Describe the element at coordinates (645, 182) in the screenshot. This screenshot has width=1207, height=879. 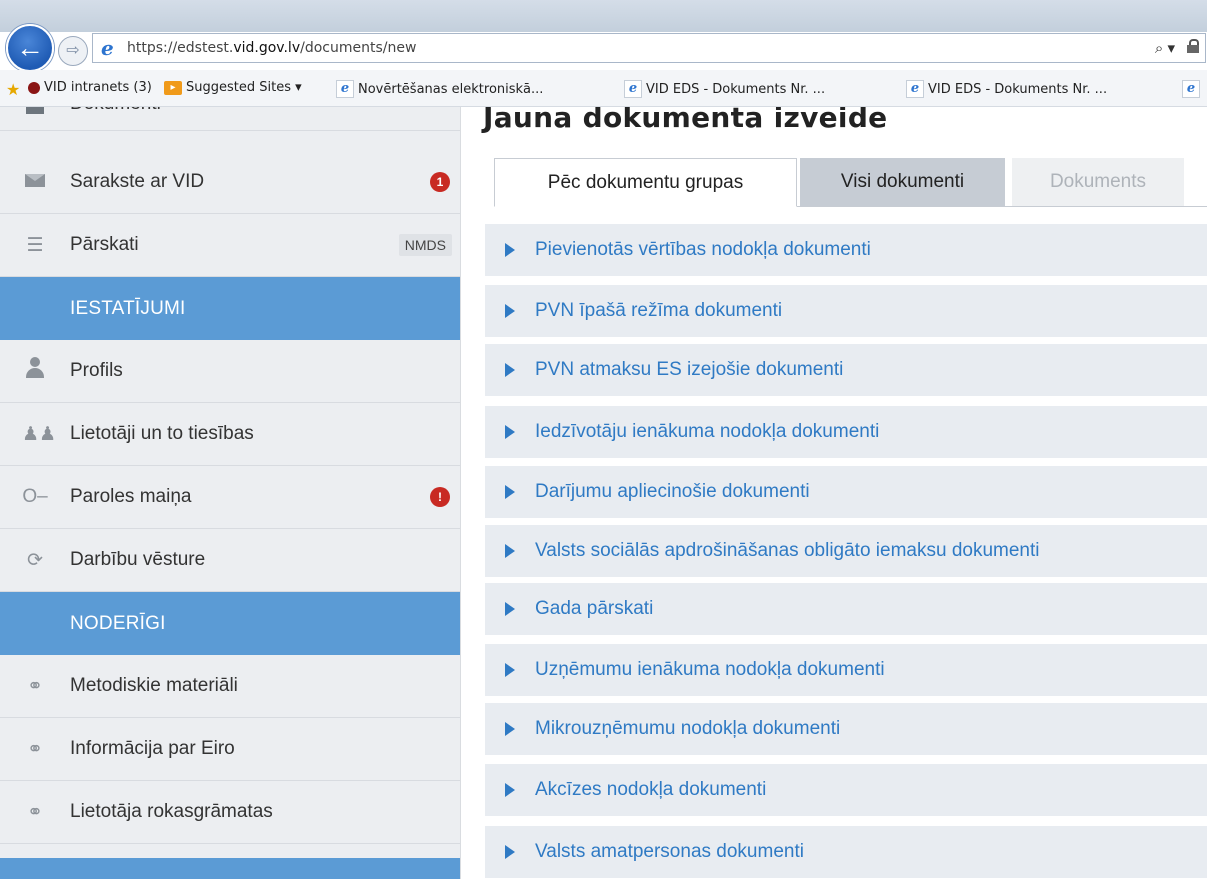
I see `tab-by-group: Pēc dokumentu grupas` at that location.